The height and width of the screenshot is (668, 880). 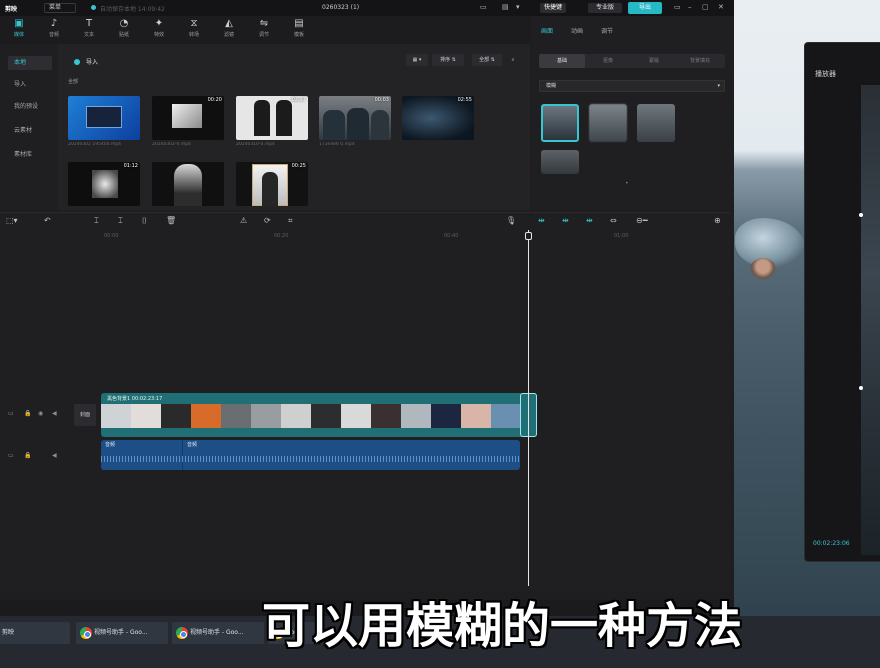 I want to click on tool-label: 特效, so click(x=158, y=35).